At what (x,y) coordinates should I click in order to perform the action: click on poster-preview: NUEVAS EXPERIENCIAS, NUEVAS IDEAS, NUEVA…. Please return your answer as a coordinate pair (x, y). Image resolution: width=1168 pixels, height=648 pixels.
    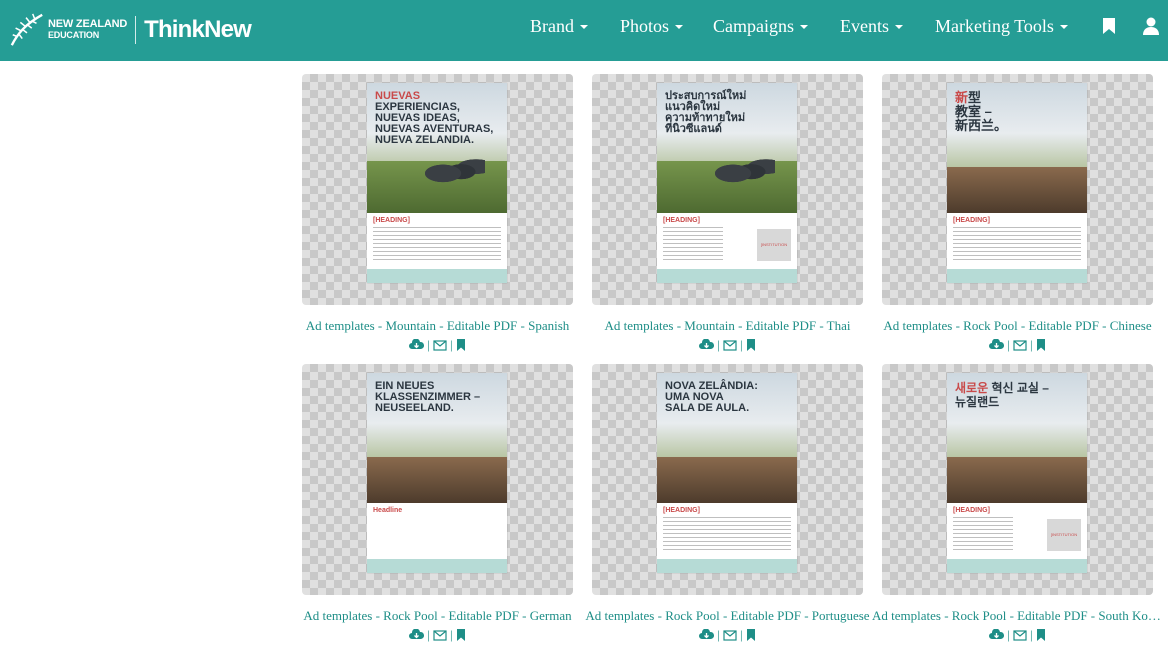
    Looking at the image, I should click on (437, 183).